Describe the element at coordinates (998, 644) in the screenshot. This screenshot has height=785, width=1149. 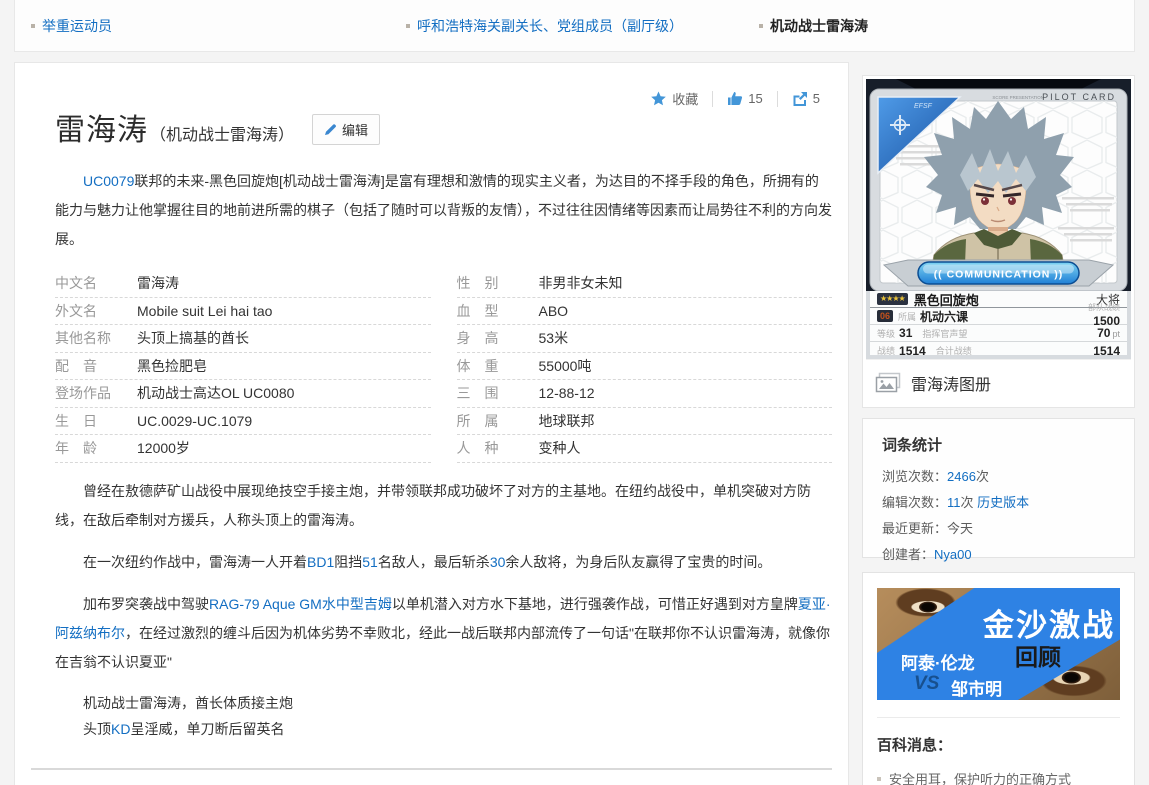
I see `ad-banner: 金沙激战 回顾 阿泰·伦龙 VS 邹市明` at that location.